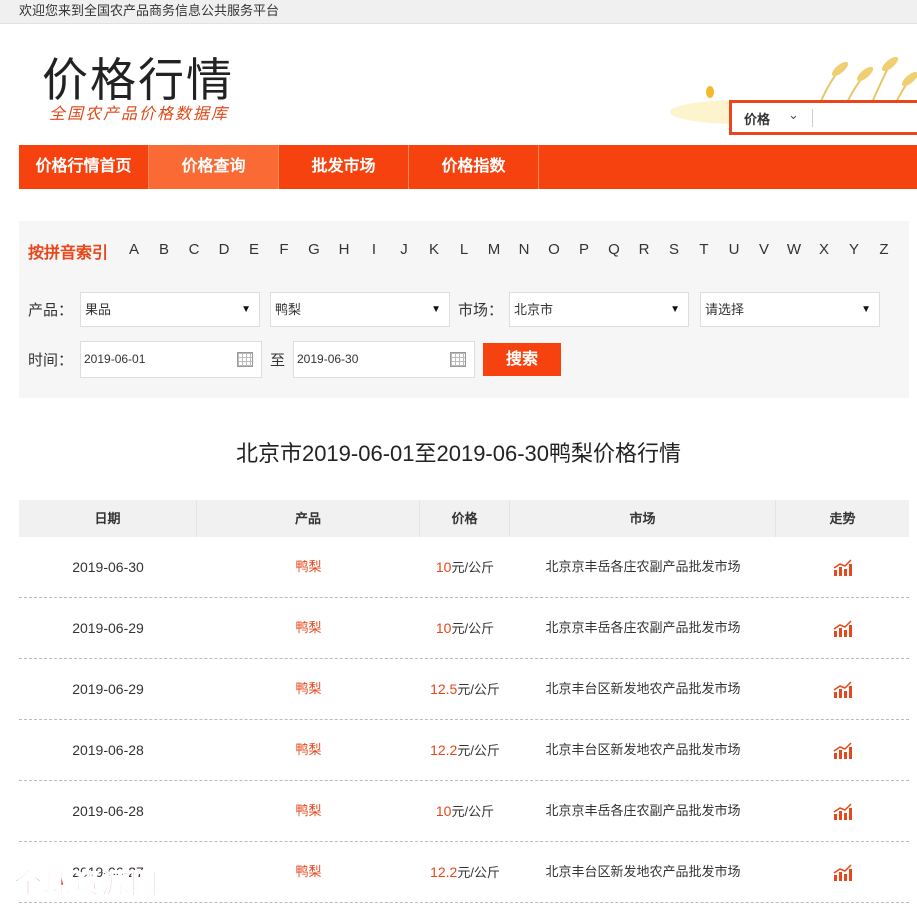  I want to click on cell-date: 2019-06-30, so click(108, 567).